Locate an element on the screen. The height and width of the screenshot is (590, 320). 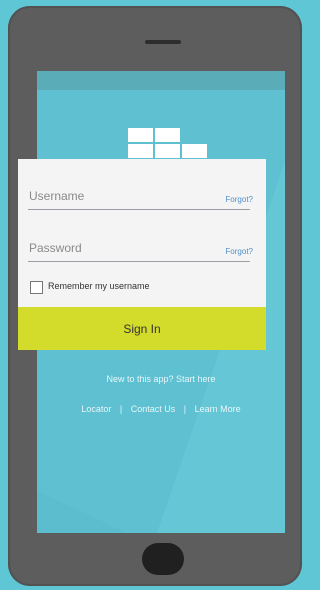
speaker-icon is located at coordinates (163, 42).